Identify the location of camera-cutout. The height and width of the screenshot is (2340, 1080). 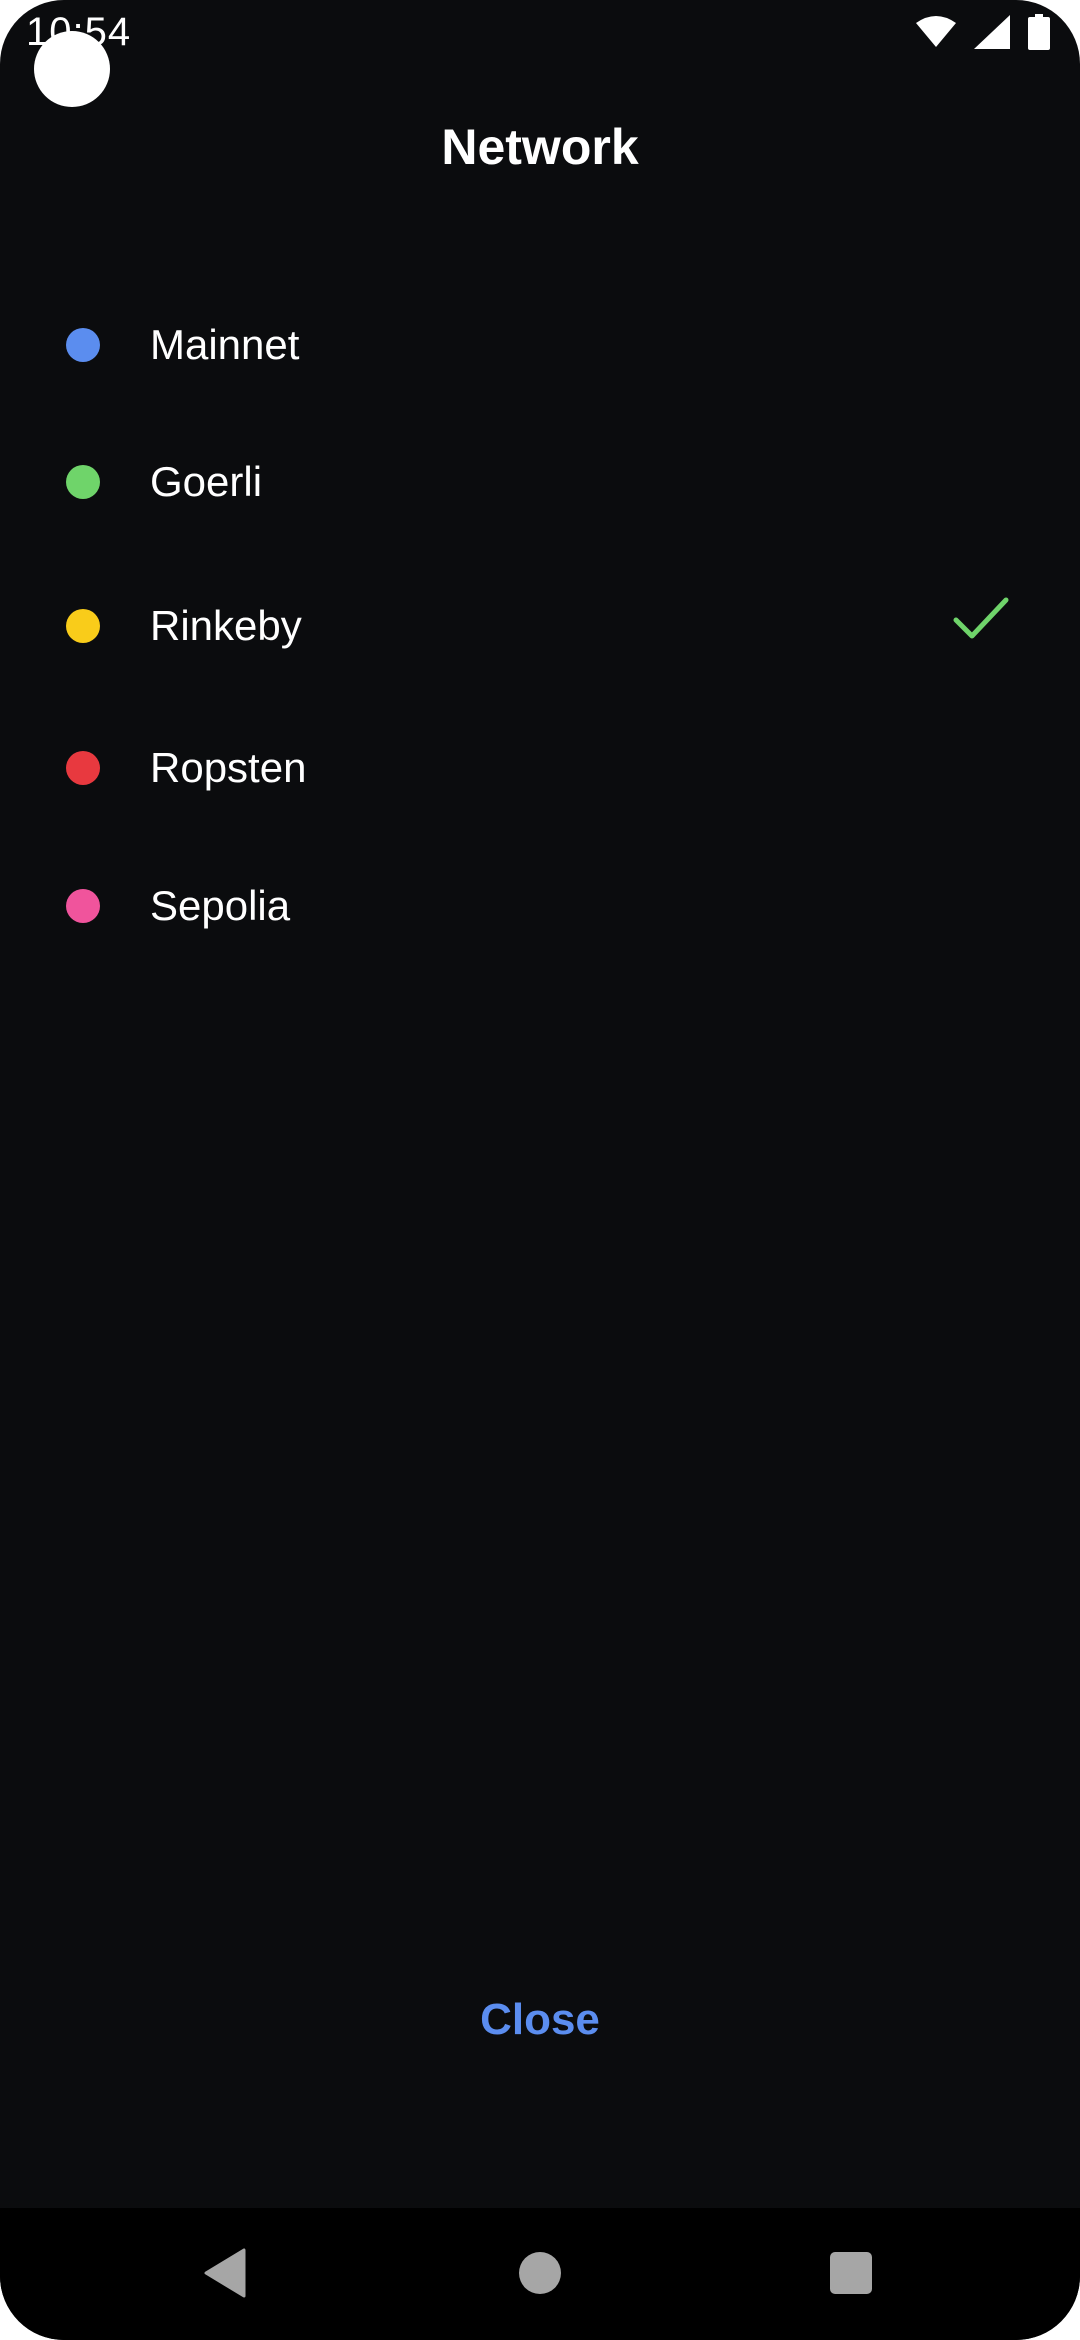
(72, 69).